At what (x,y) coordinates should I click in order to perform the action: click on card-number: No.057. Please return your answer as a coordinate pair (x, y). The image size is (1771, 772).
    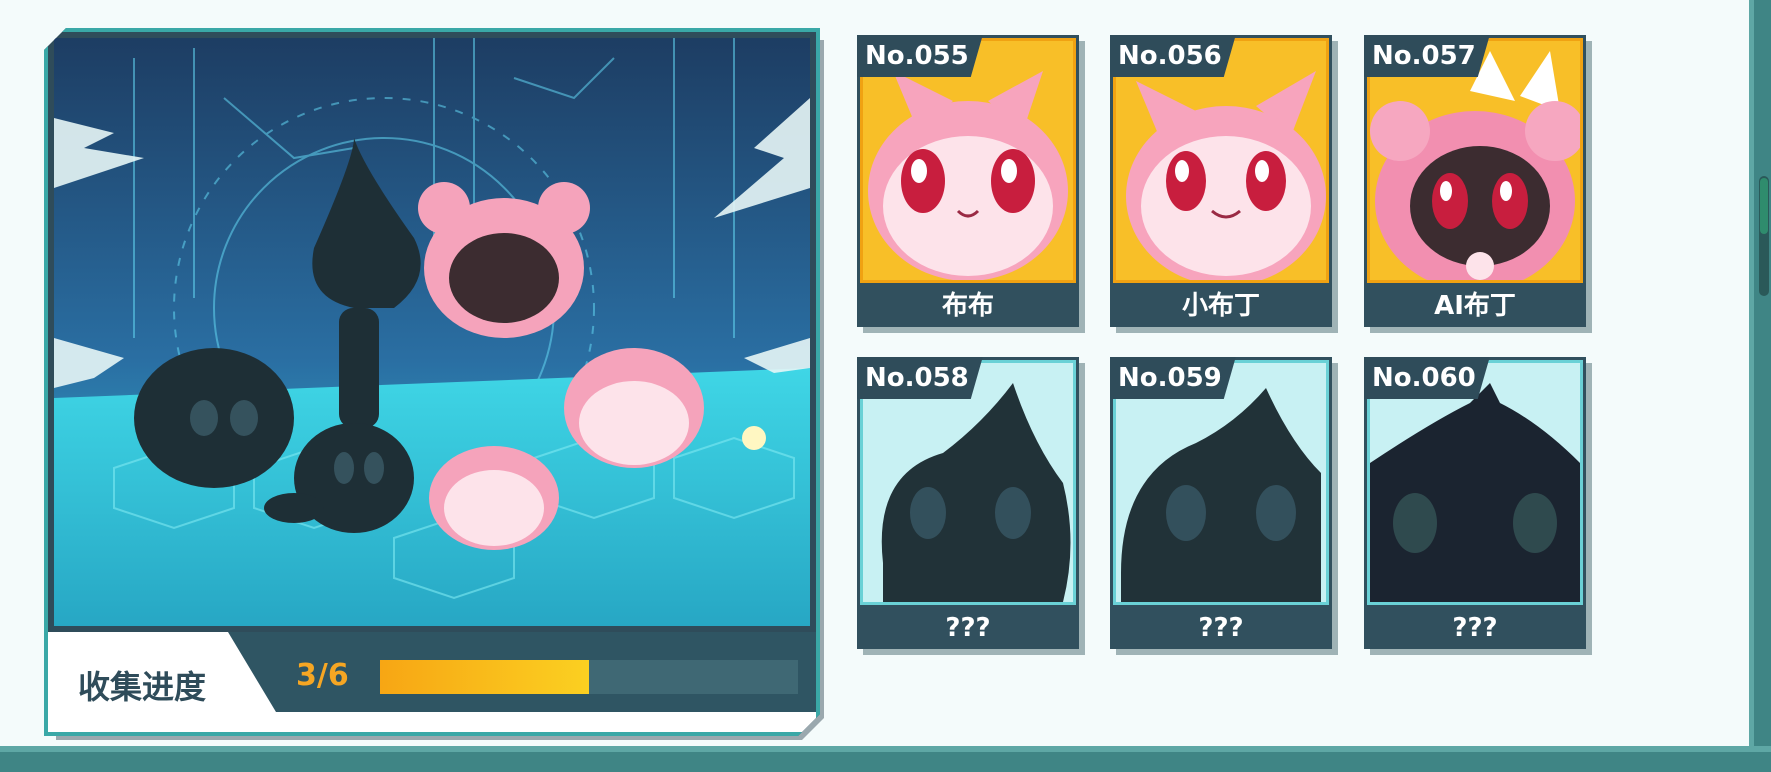
    Looking at the image, I should click on (1427, 56).